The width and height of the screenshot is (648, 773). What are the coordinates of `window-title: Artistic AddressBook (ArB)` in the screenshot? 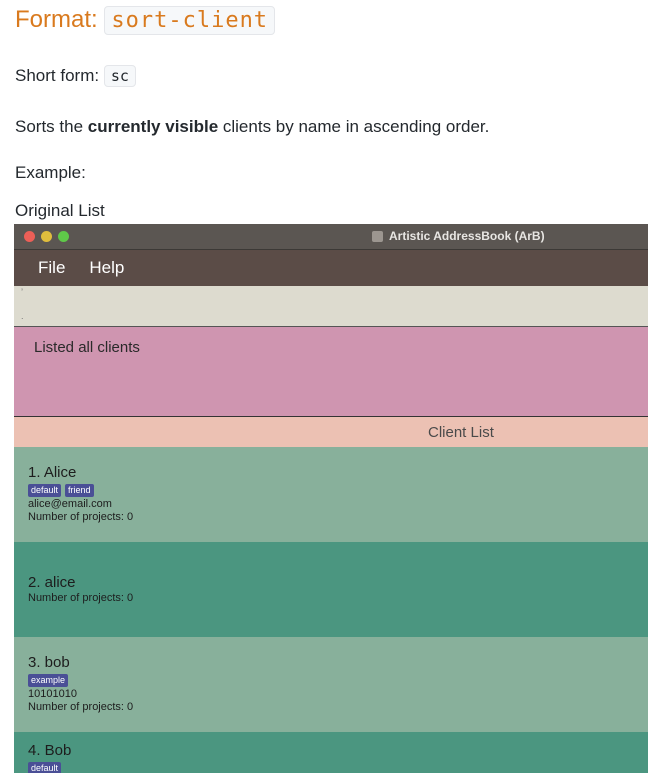 It's located at (458, 236).